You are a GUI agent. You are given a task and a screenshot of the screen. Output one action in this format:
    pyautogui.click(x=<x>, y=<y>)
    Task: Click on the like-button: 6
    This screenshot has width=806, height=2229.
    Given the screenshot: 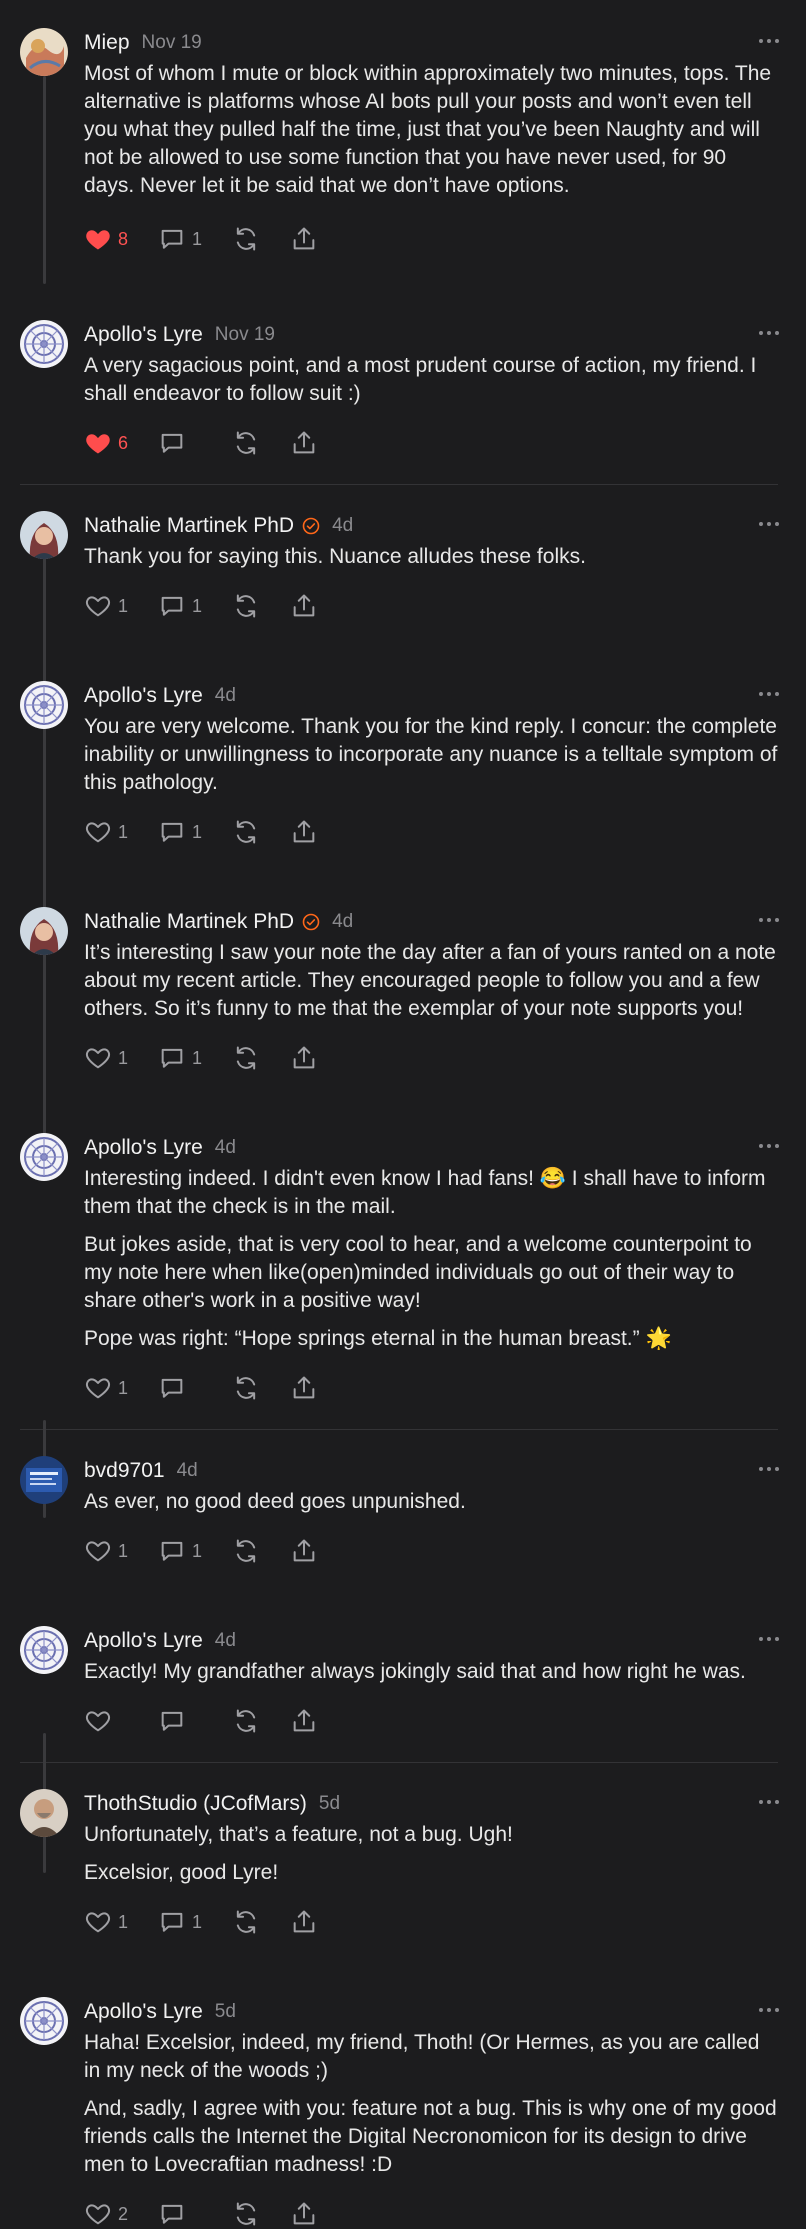 What is the action you would take?
    pyautogui.click(x=106, y=443)
    